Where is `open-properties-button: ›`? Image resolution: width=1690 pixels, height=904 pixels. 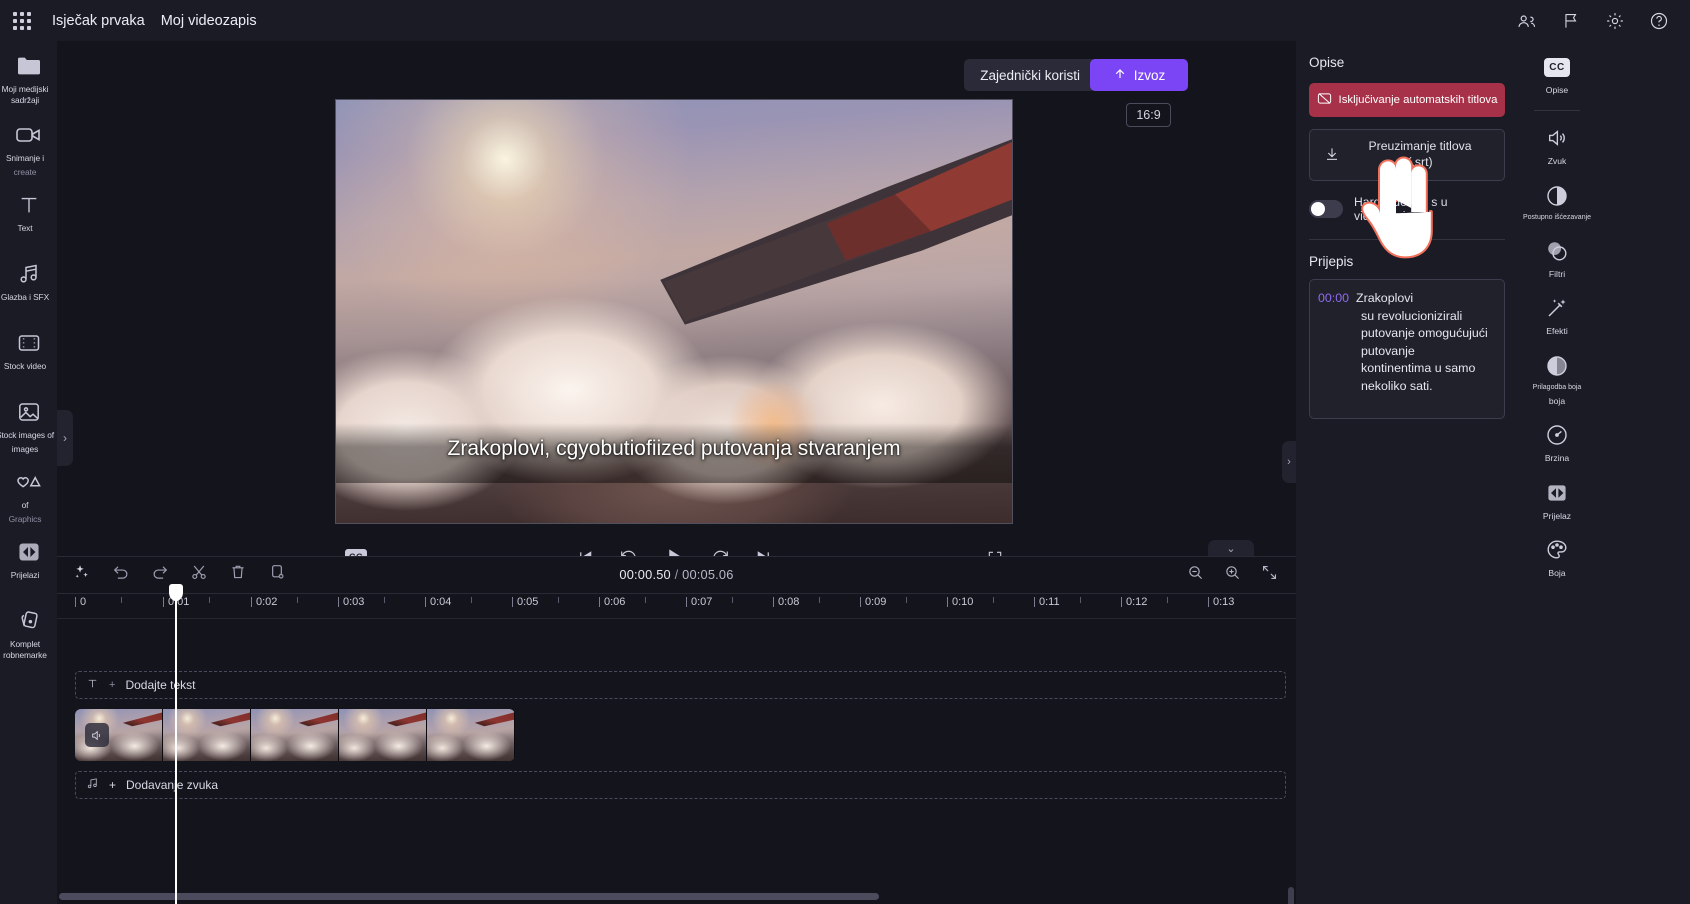
open-properties-button: › is located at coordinates (1289, 462).